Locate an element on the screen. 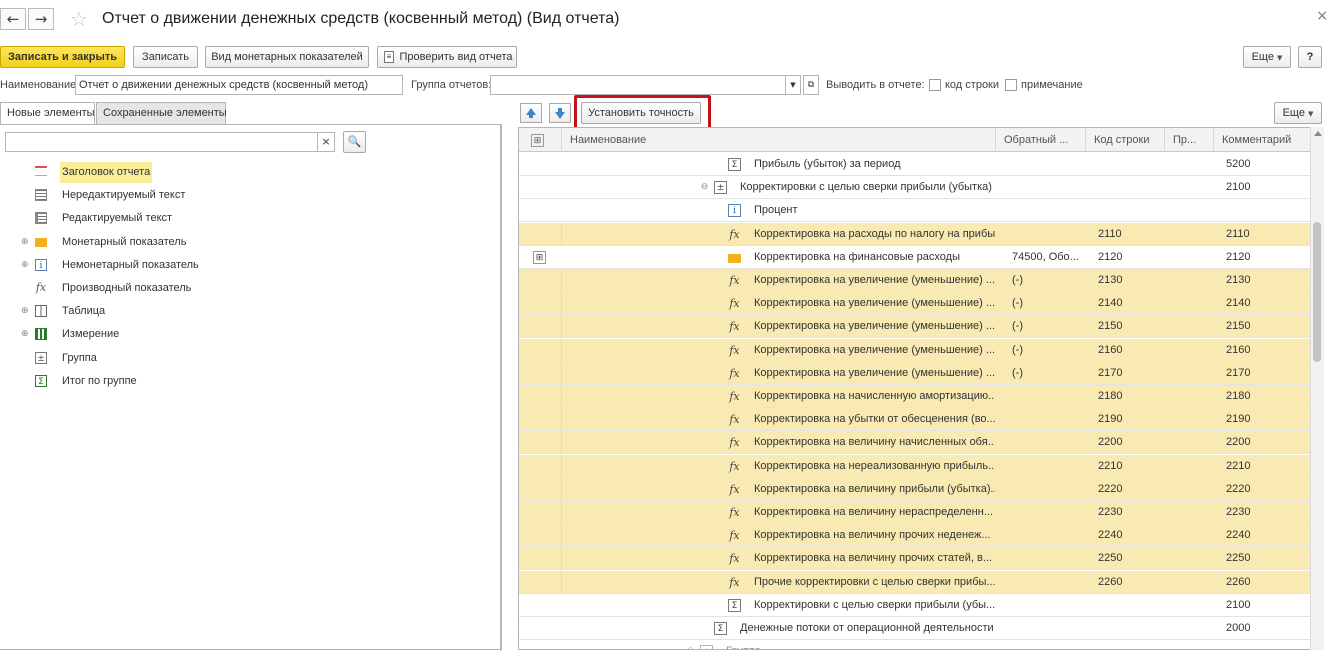  tab-new-elements: Новые элементы is located at coordinates (47, 113).